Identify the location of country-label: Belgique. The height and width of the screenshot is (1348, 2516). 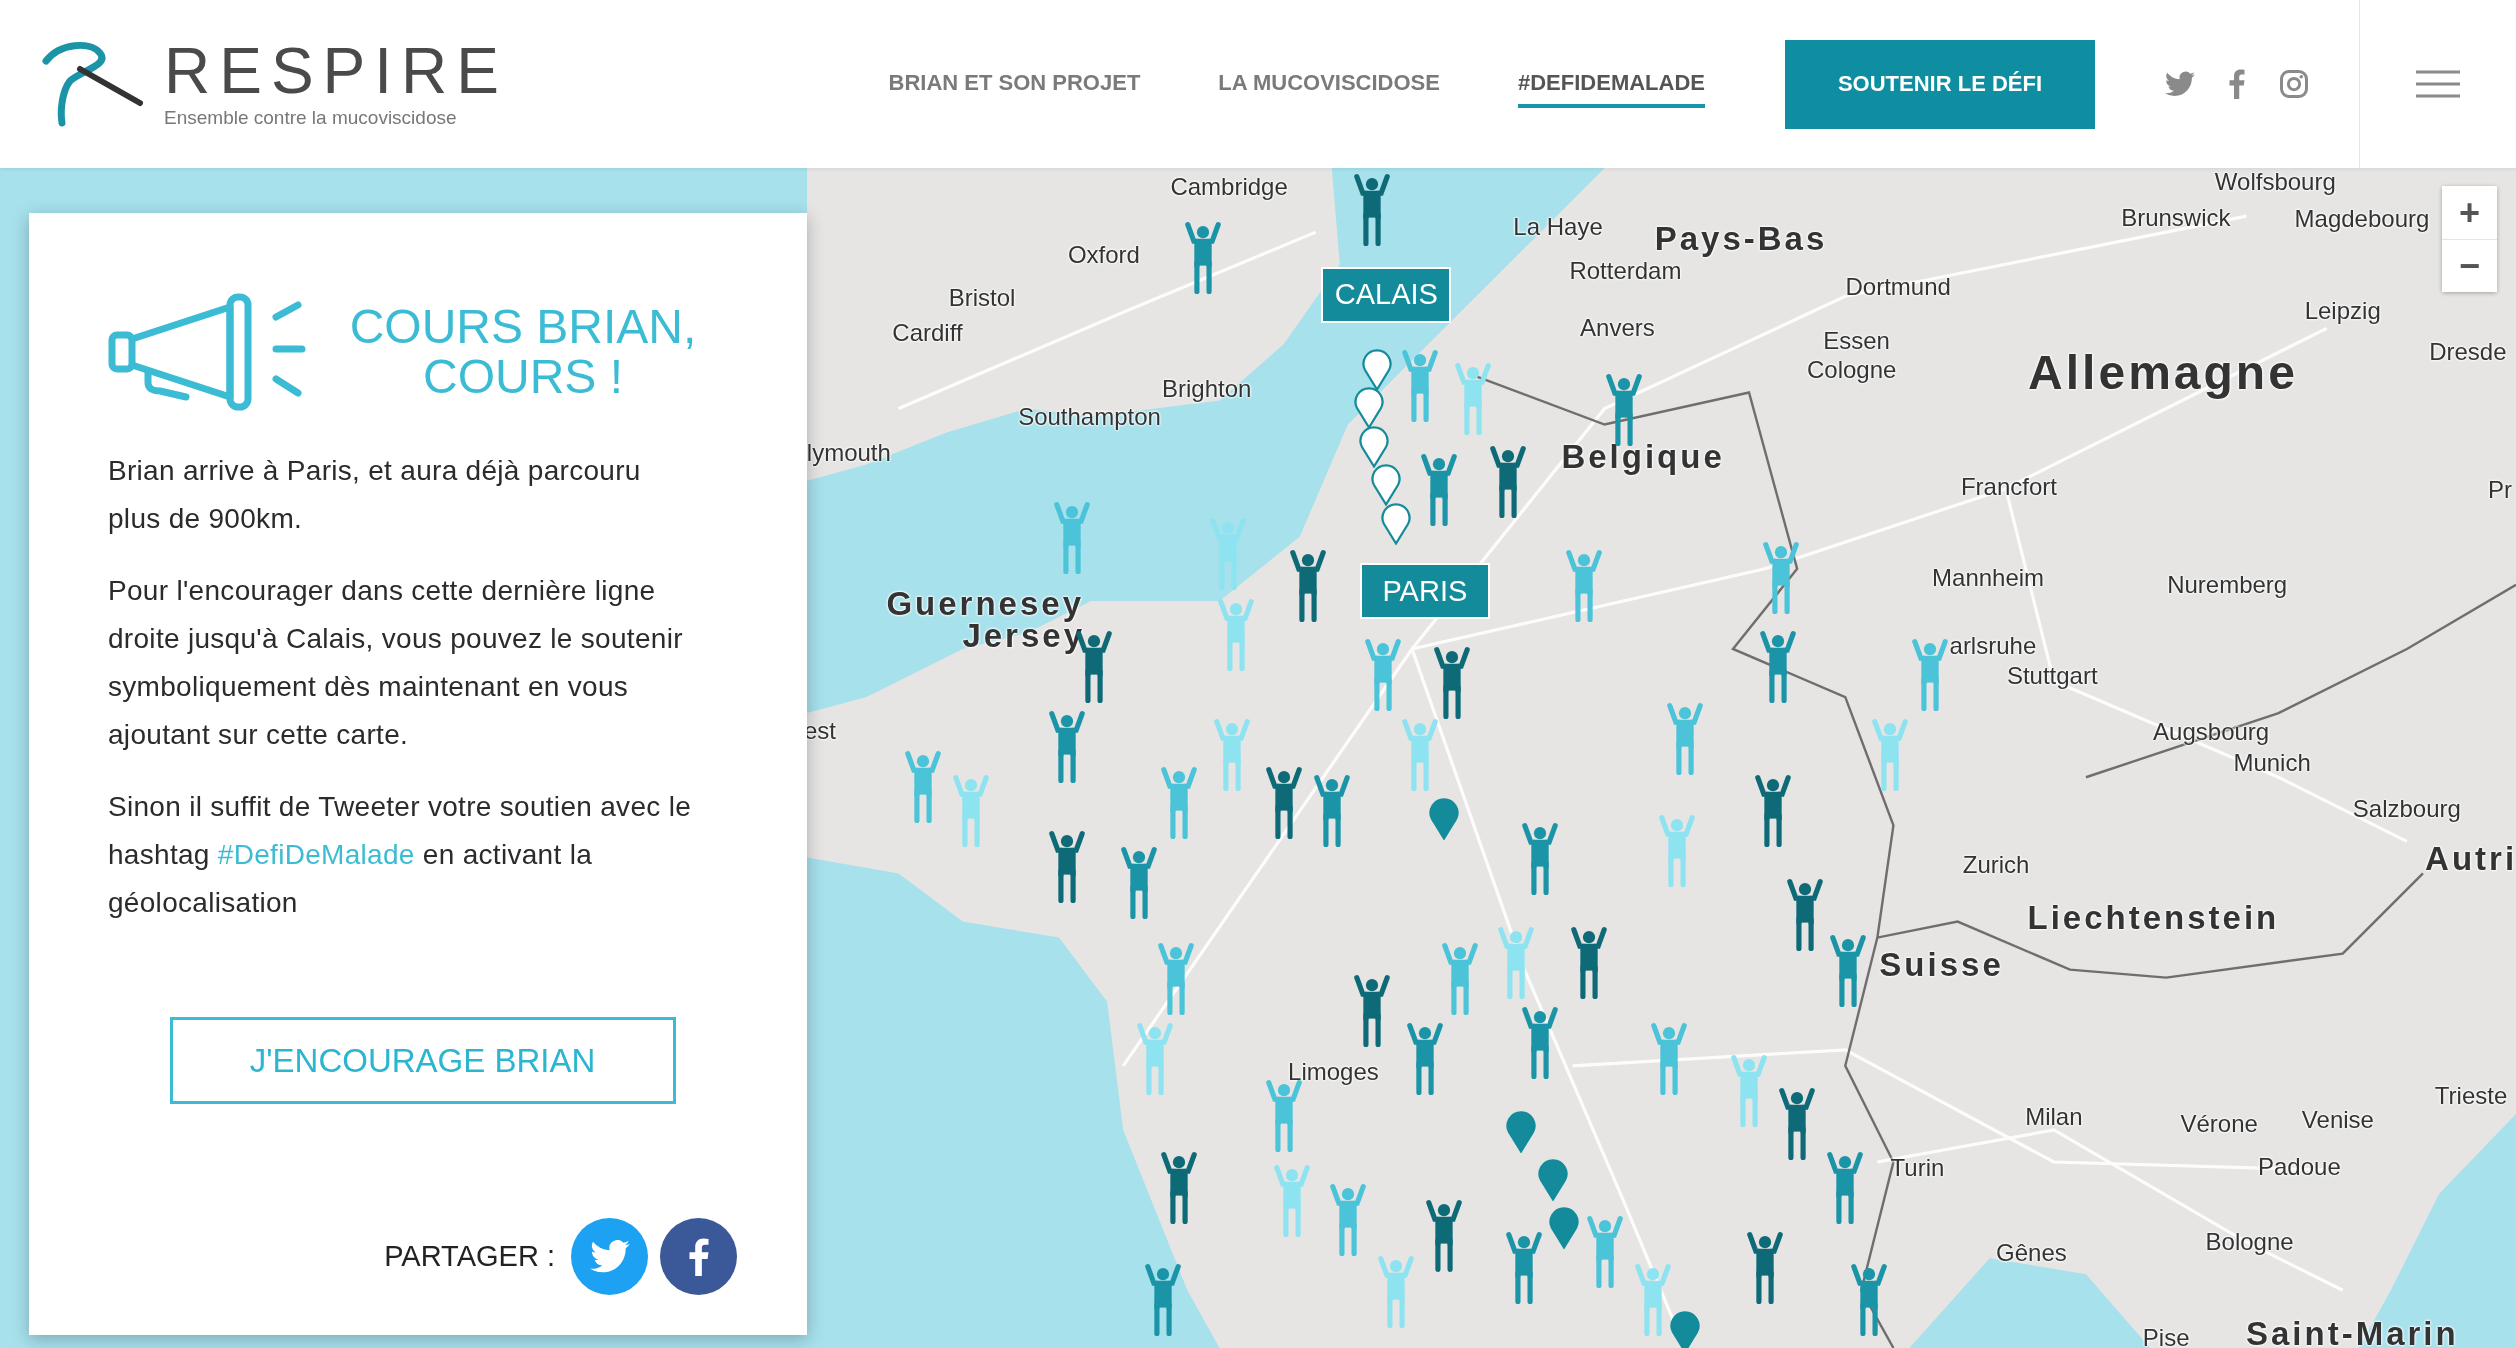
(1643, 456).